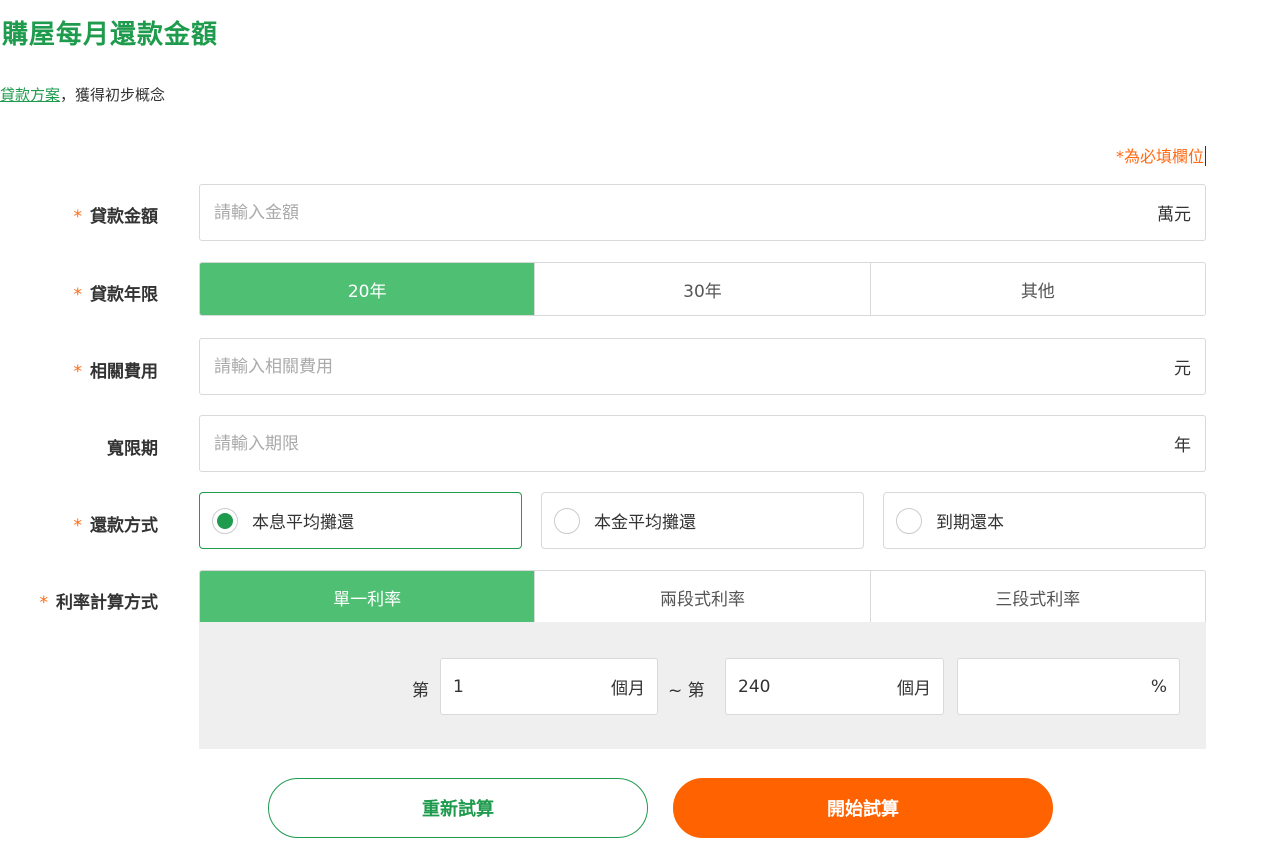  Describe the element at coordinates (116, 295) in the screenshot. I see `loan-term-label: * 貸款年限` at that location.